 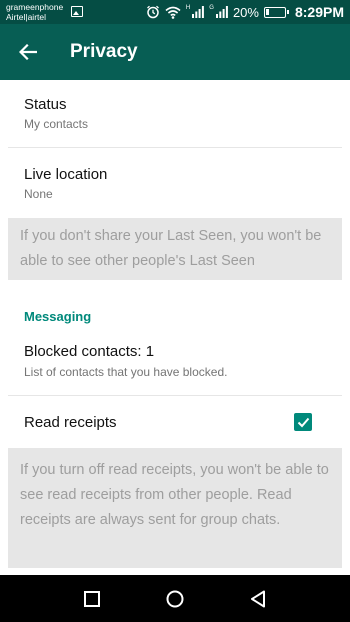 I want to click on sim1-network-label: H, so click(x=188, y=8).